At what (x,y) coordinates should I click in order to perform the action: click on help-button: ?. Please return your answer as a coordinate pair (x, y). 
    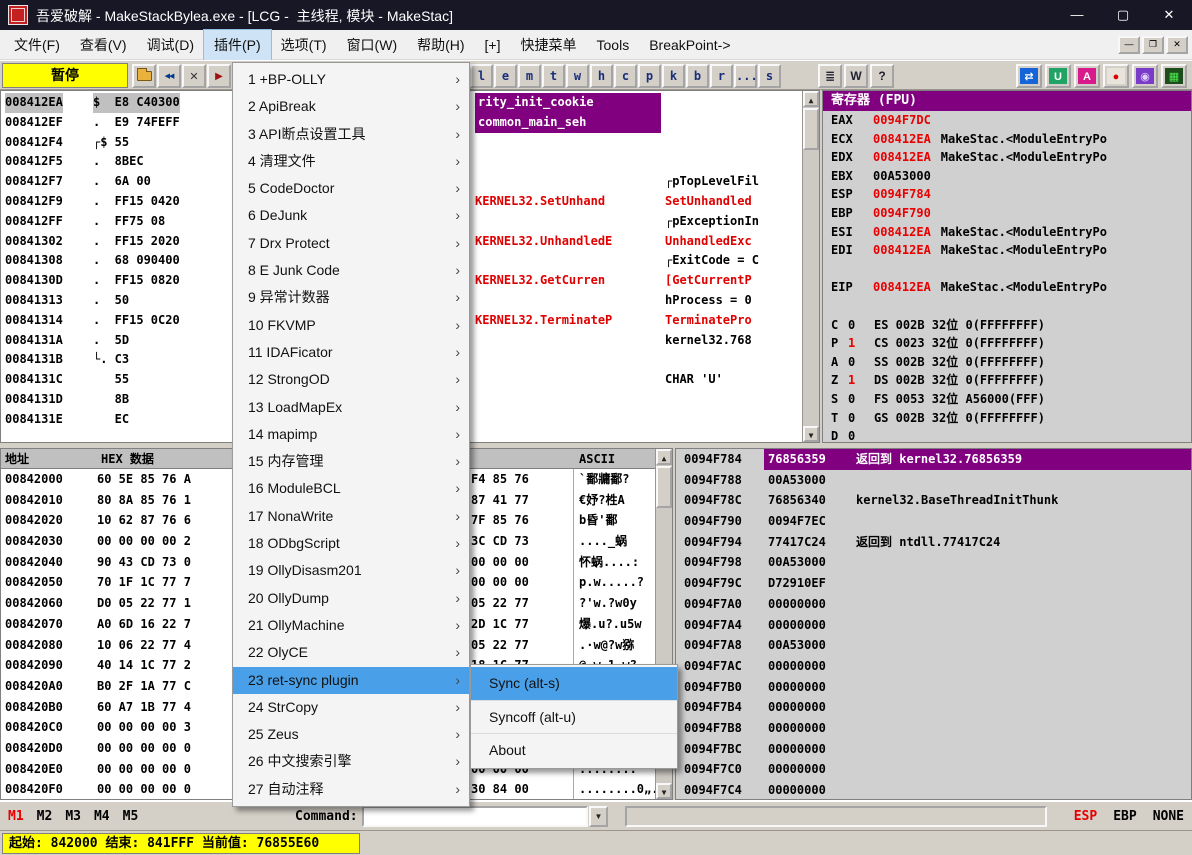
    Looking at the image, I should click on (882, 76).